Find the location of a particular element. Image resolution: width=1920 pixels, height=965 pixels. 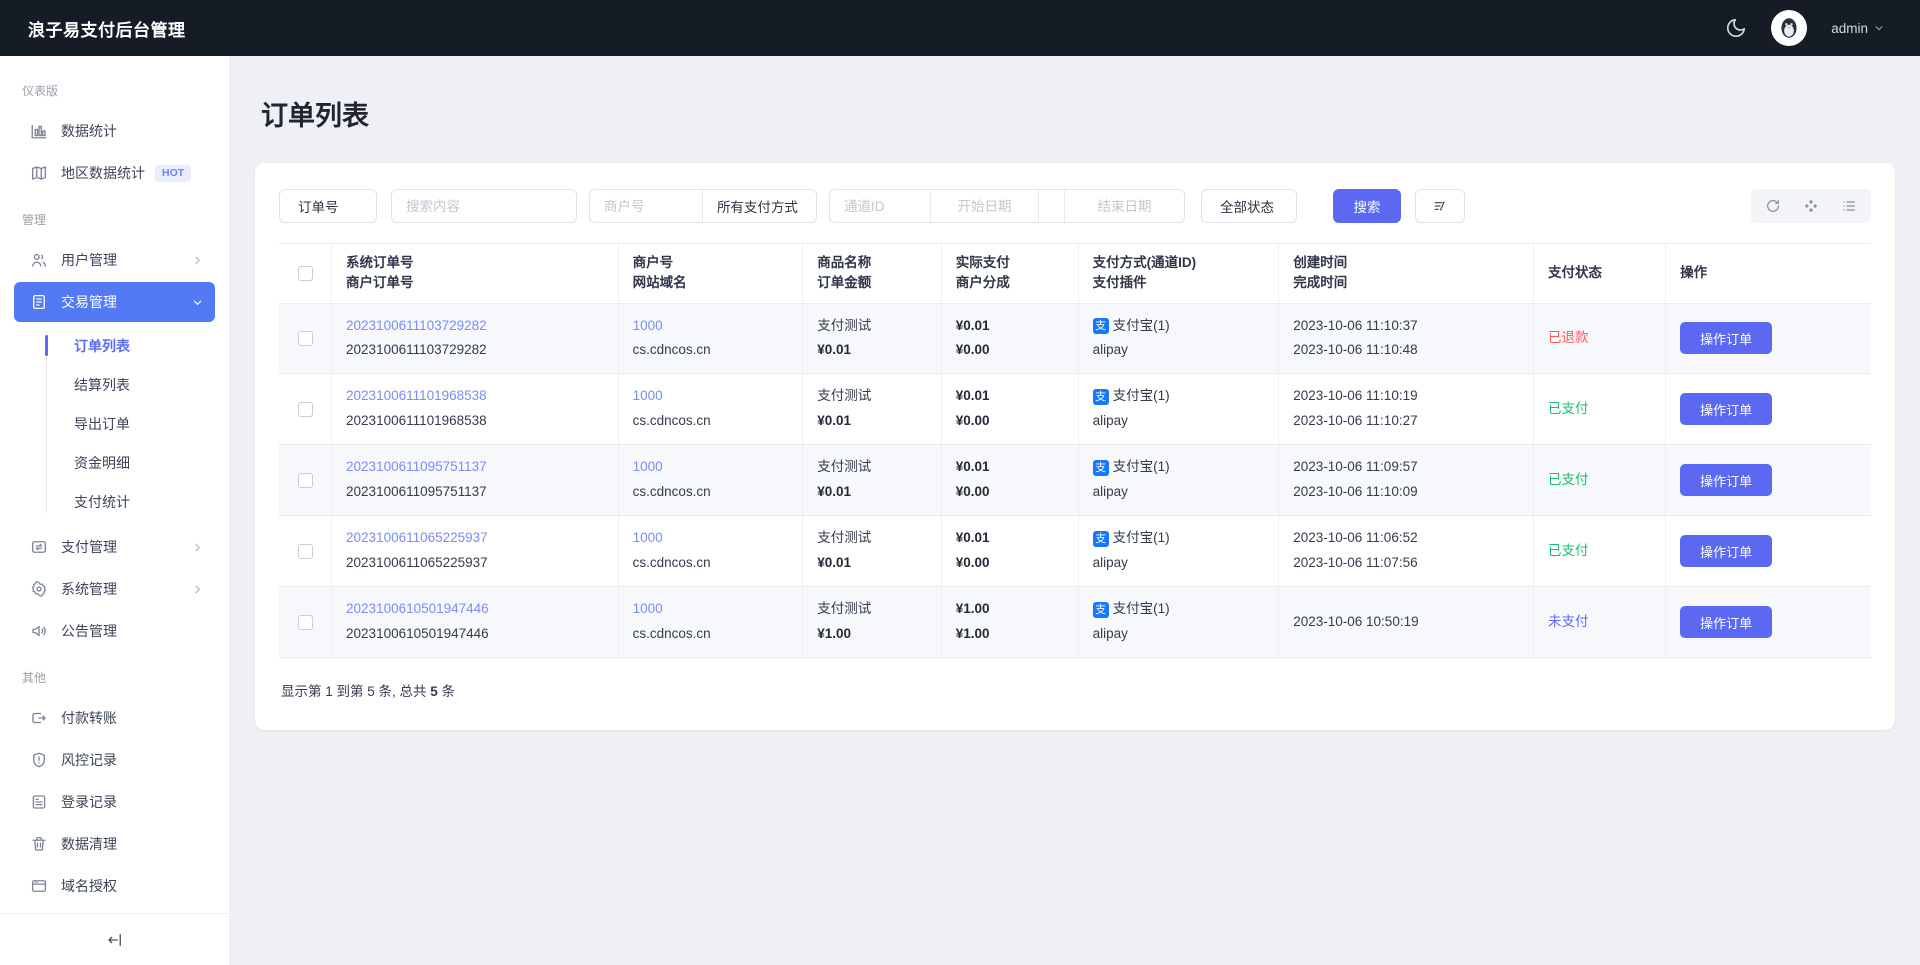

column-list-icon is located at coordinates (1849, 206).